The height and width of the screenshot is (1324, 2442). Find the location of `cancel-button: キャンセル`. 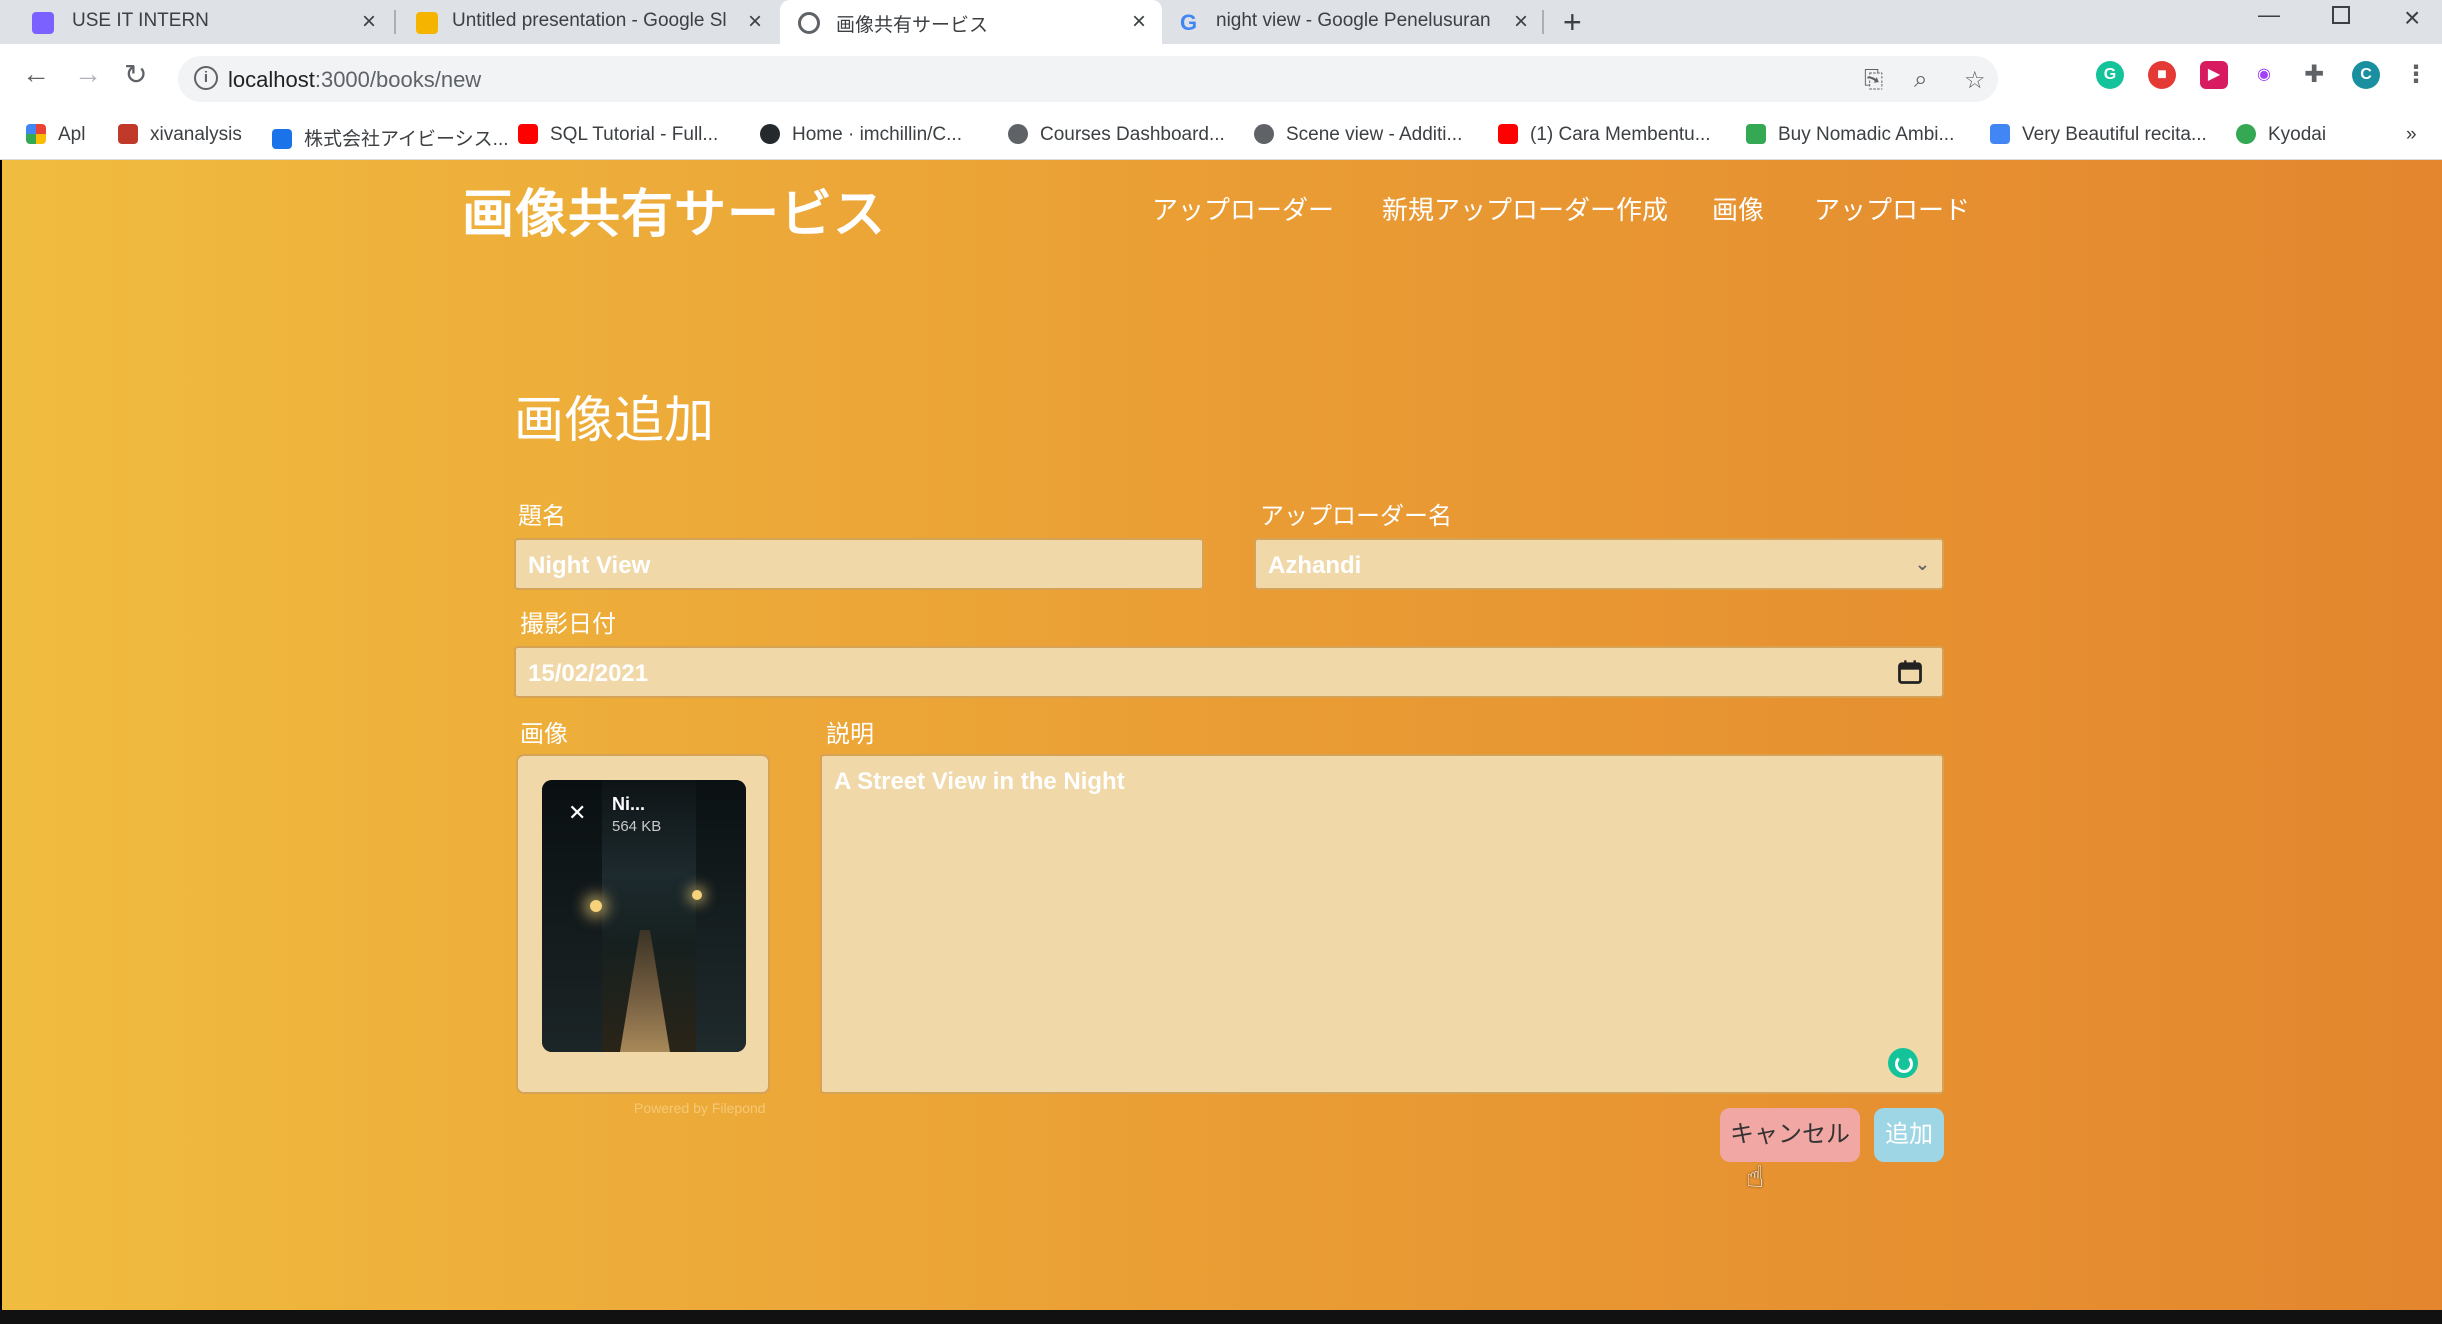

cancel-button: キャンセル is located at coordinates (1790, 1135).